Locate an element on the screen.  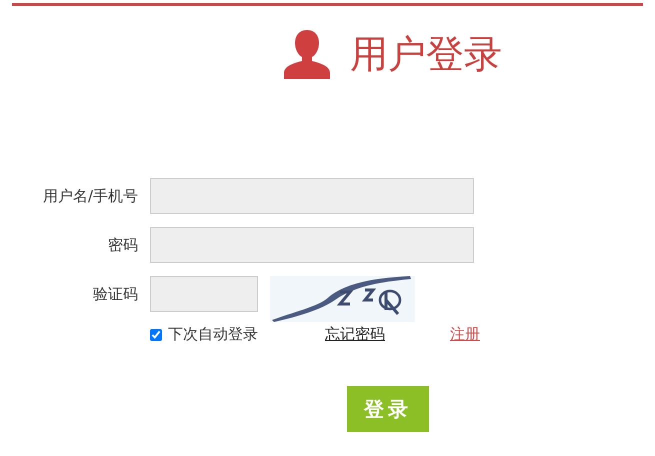
field-label: 用户名/手机号 is located at coordinates (90, 196).